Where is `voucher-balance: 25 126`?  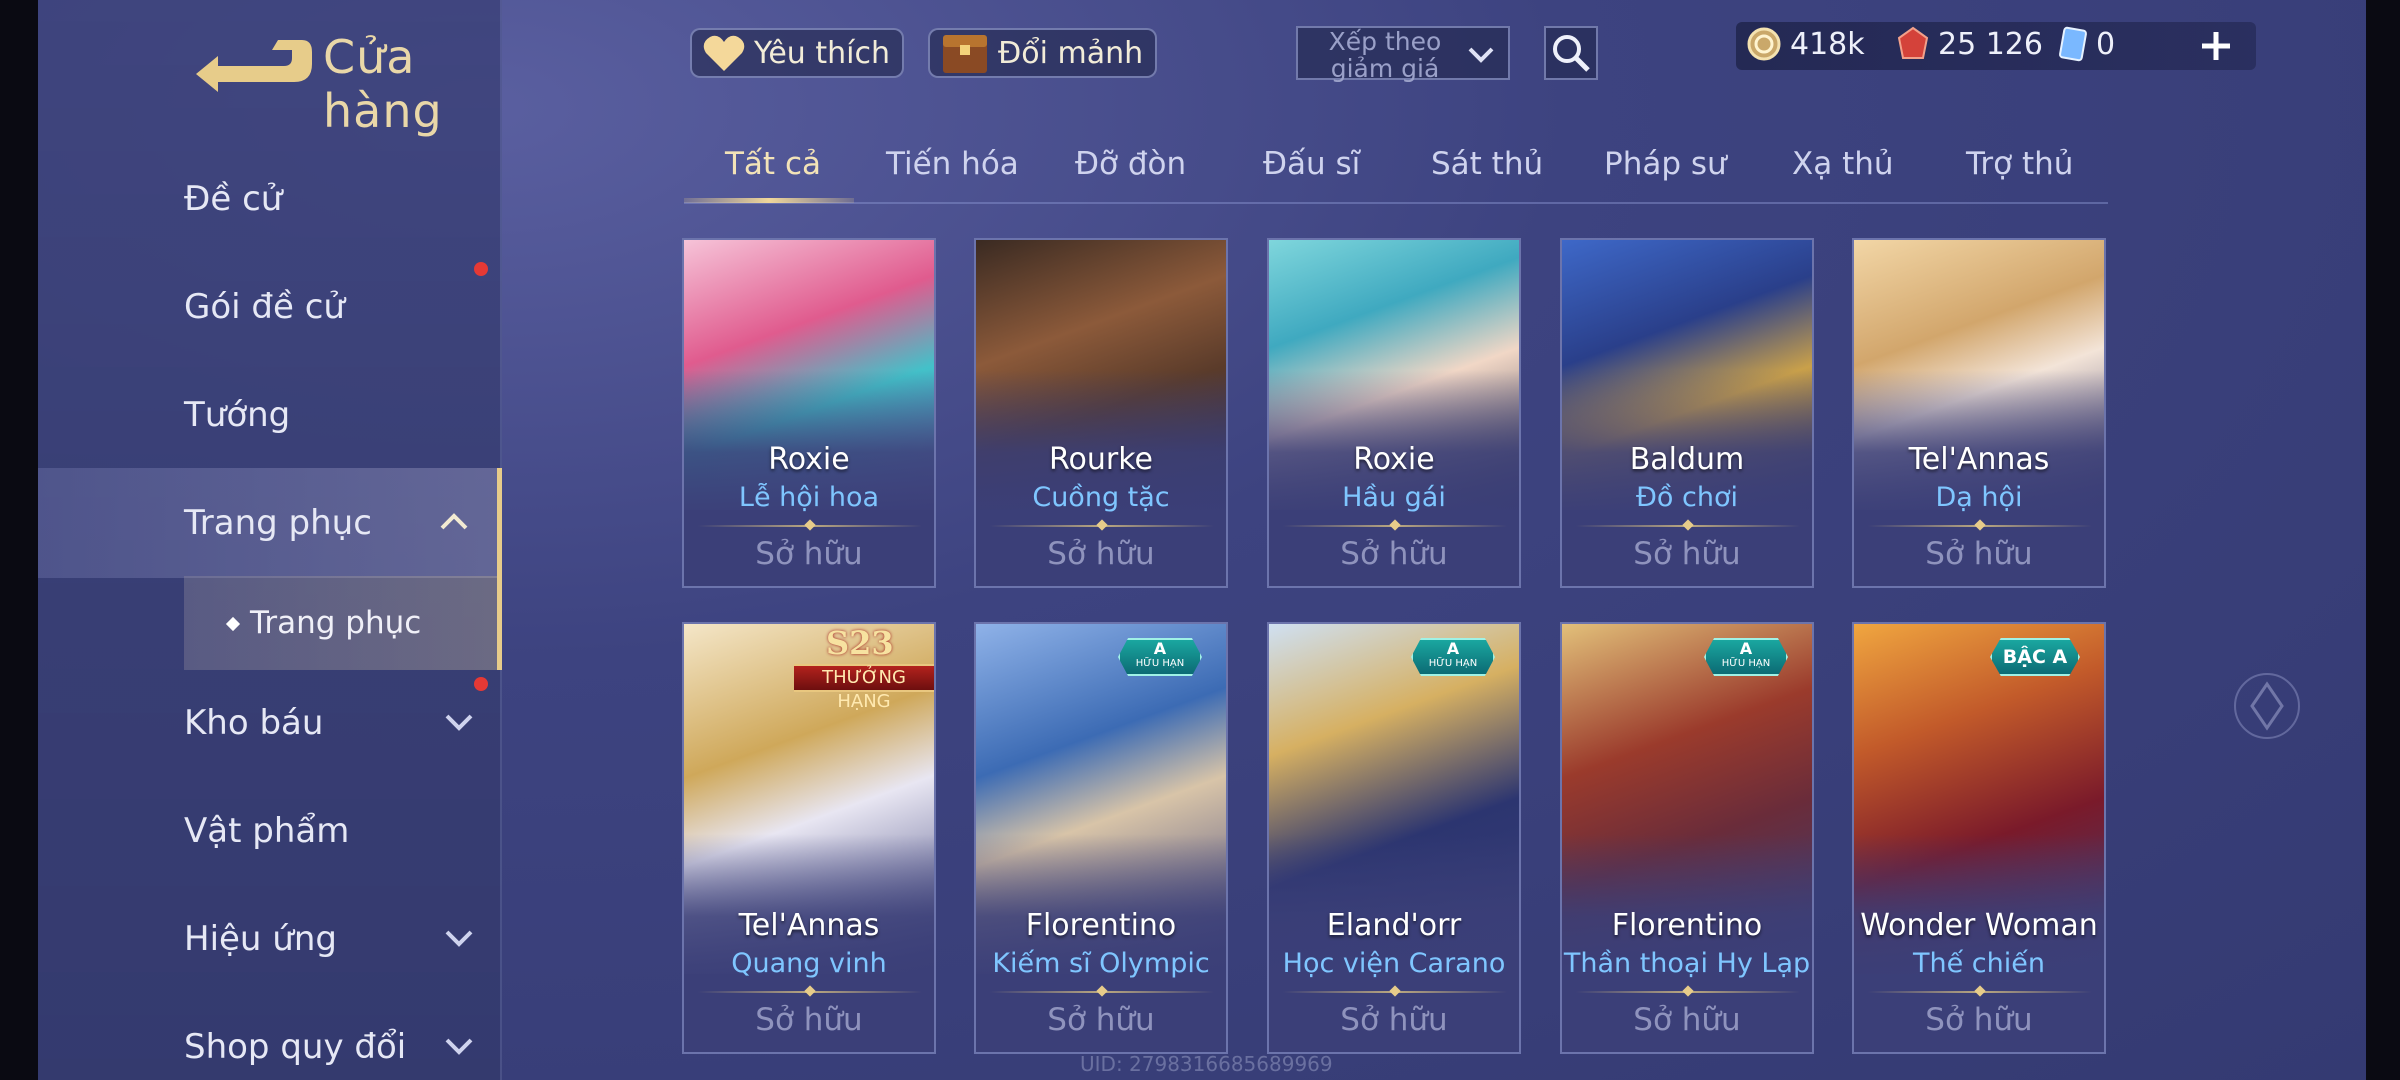 voucher-balance: 25 126 is located at coordinates (1969, 44).